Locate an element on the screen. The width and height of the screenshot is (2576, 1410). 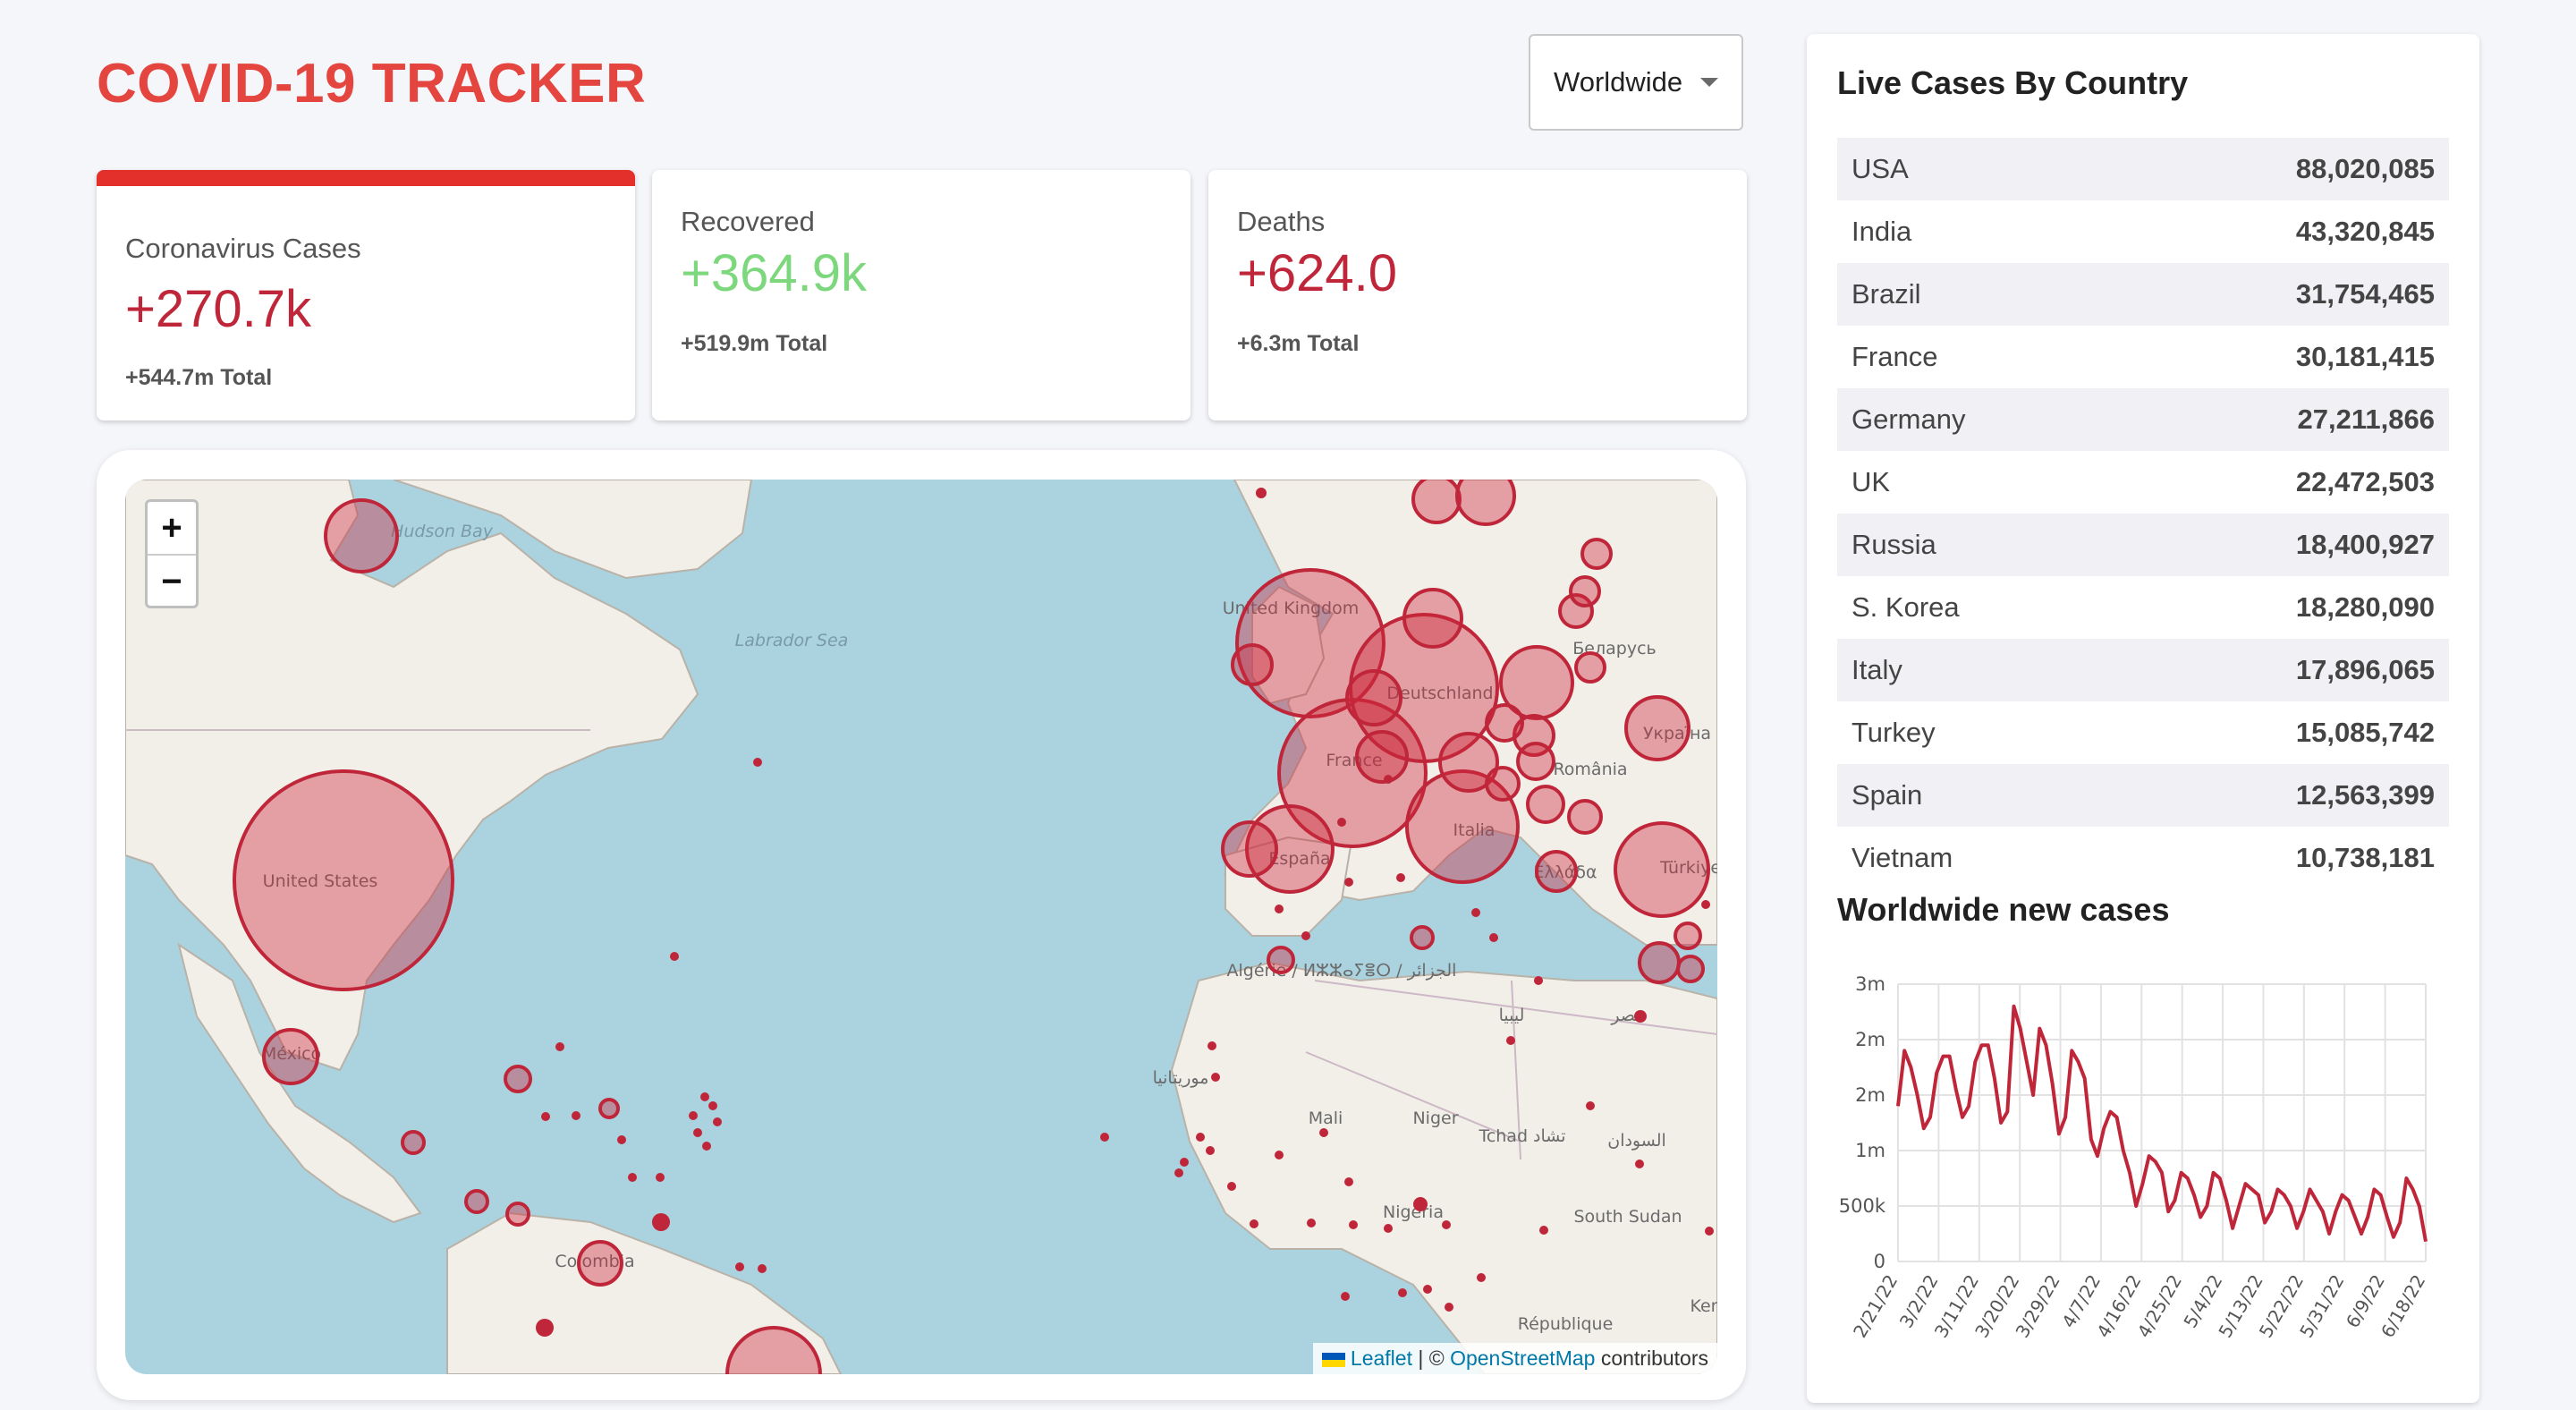
cases-card: Coronavirus Cases +270.7k +544.7m Total is located at coordinates (366, 295).